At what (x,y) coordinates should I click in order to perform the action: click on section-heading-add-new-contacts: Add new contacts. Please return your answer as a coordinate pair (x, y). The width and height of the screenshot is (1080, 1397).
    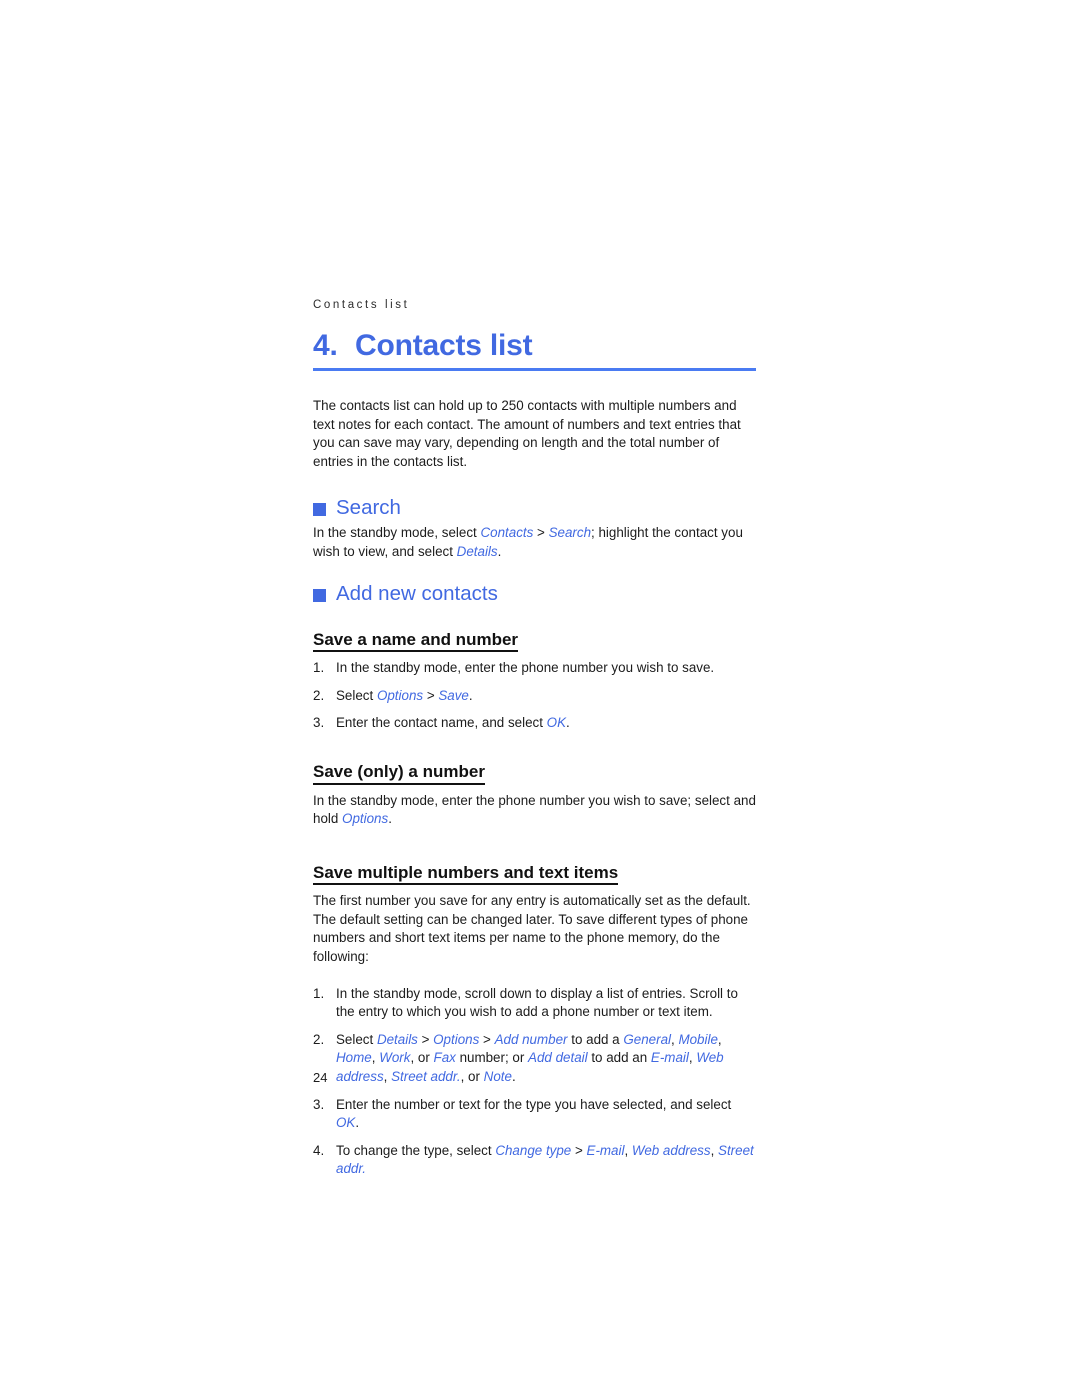
    Looking at the image, I should click on (534, 590).